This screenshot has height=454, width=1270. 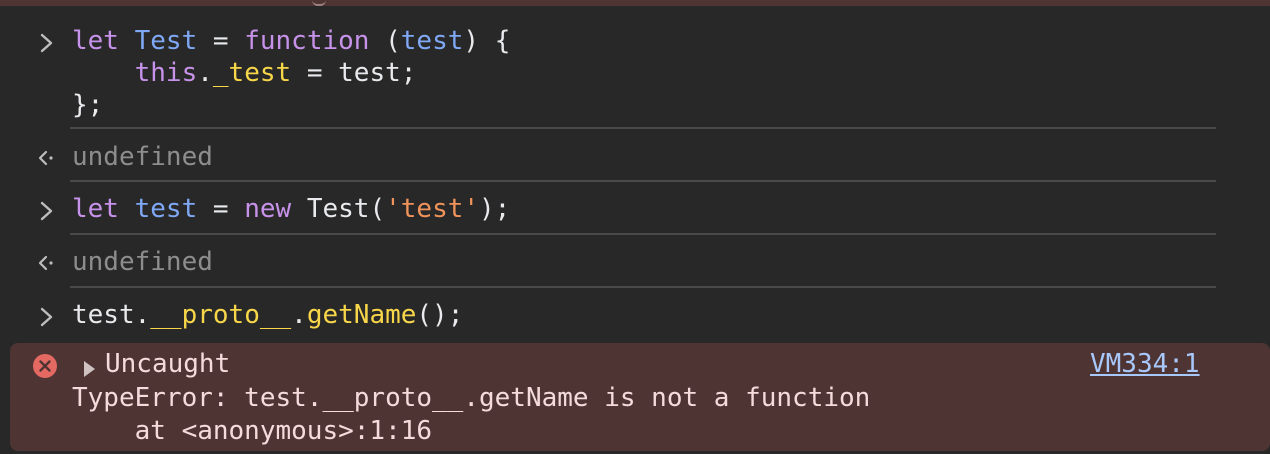 I want to click on error-header-label: Uncaught, so click(x=167, y=364).